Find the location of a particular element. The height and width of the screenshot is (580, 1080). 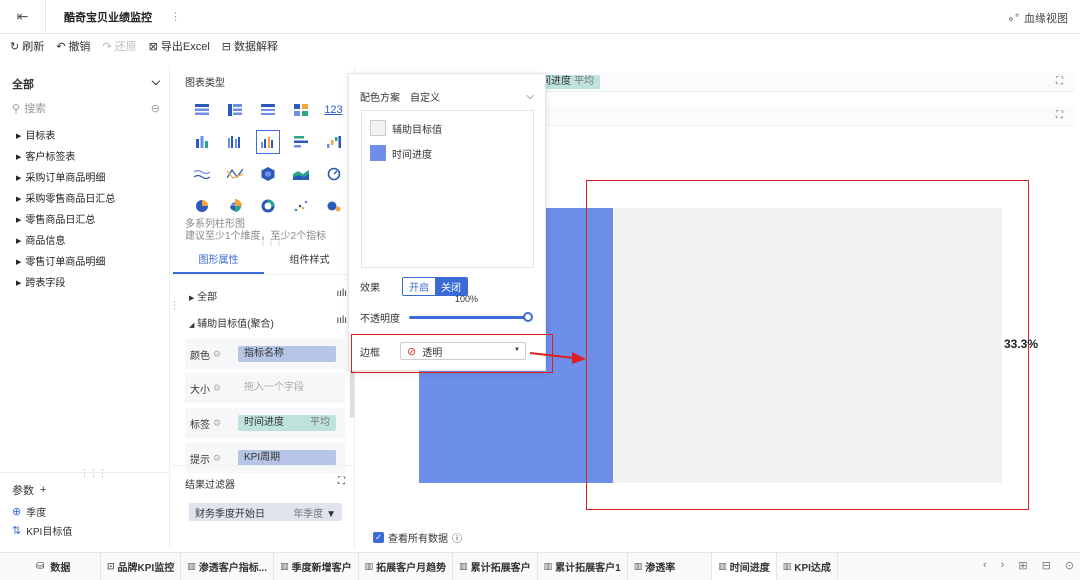

field-table-item: ▶ 零售订单商品明细 is located at coordinates (65, 262).